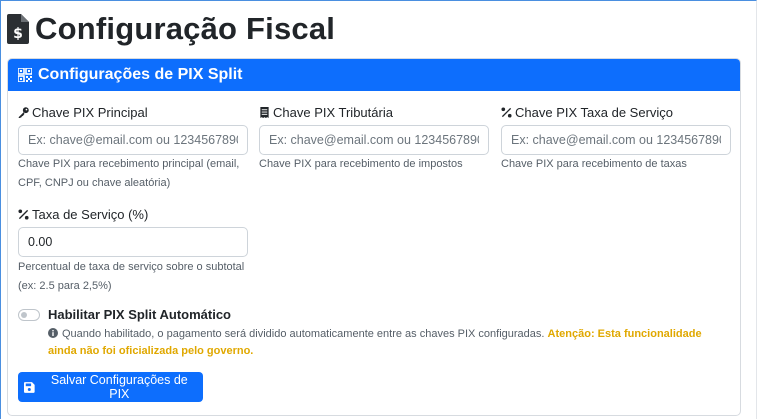 The height and width of the screenshot is (419, 757). Describe the element at coordinates (185, 28) in the screenshot. I see `page-title: Configuração Fiscal` at that location.